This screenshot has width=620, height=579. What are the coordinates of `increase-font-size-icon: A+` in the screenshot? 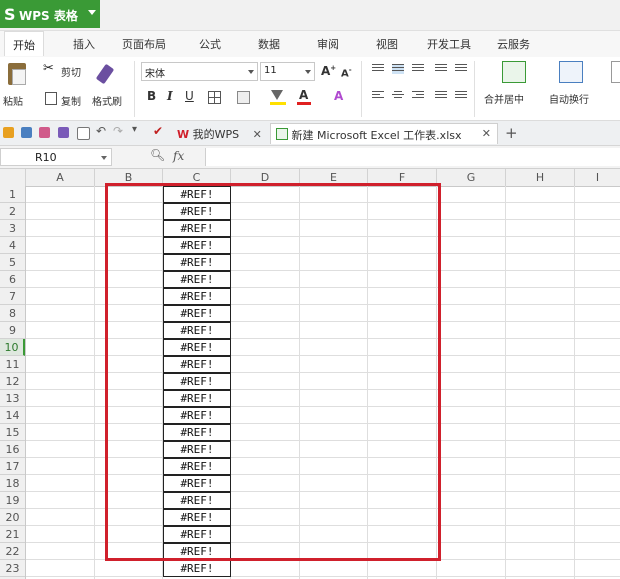 It's located at (328, 71).